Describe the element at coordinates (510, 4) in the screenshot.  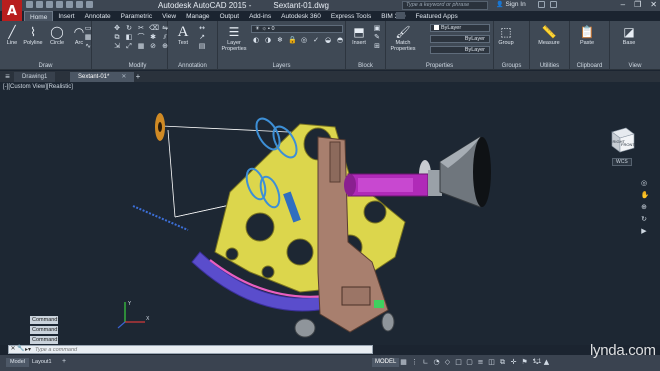
I see `sign-in-button: Sign In` at that location.